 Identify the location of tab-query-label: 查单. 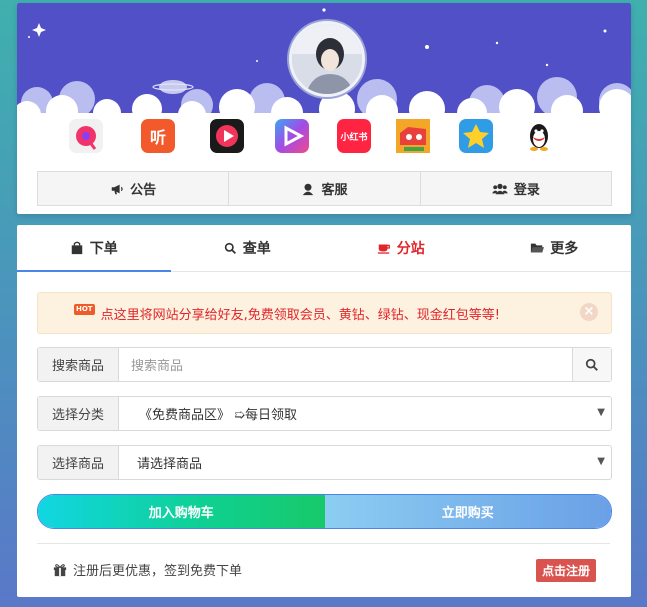
(256, 249).